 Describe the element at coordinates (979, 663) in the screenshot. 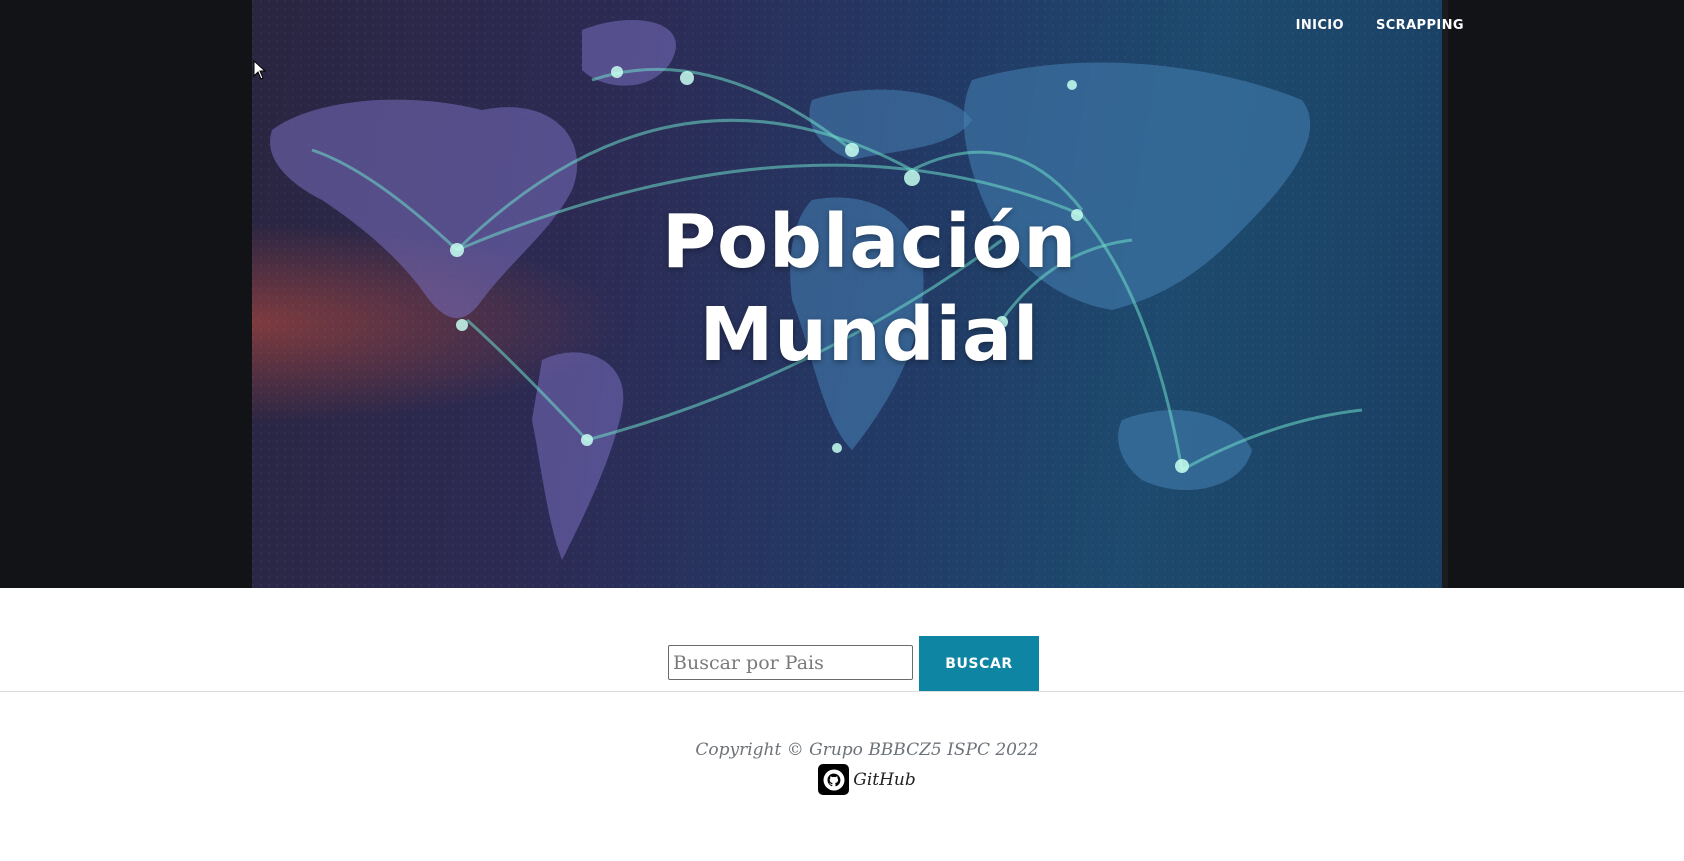

I see `search-button: BUSCAR` at that location.